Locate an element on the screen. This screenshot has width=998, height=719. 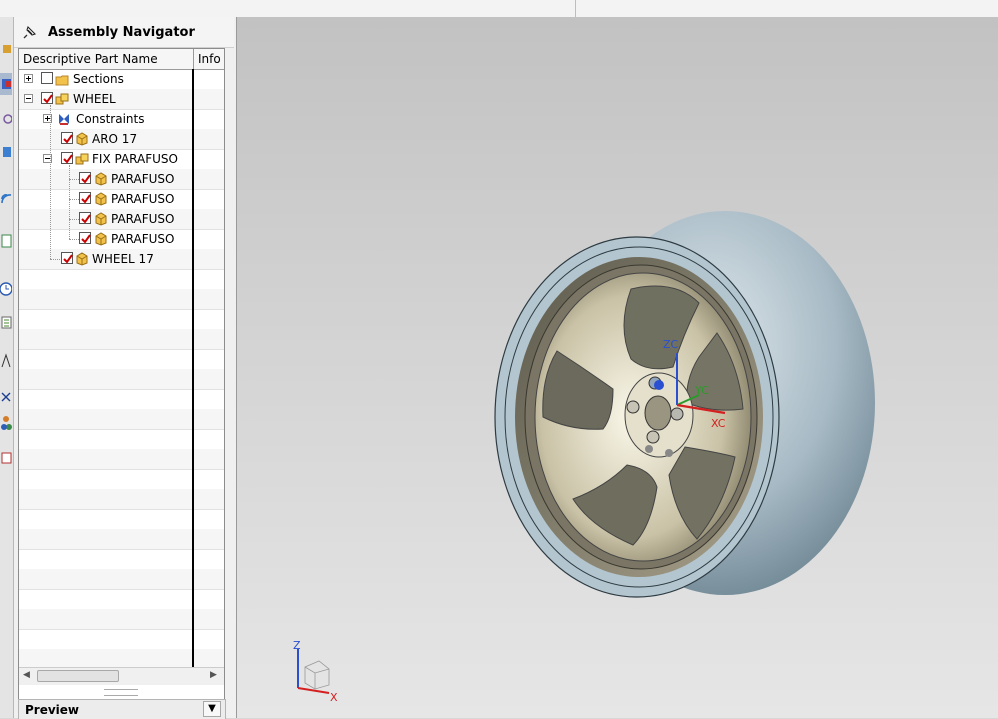
triad-z-label: Z is located at coordinates (297, 645).